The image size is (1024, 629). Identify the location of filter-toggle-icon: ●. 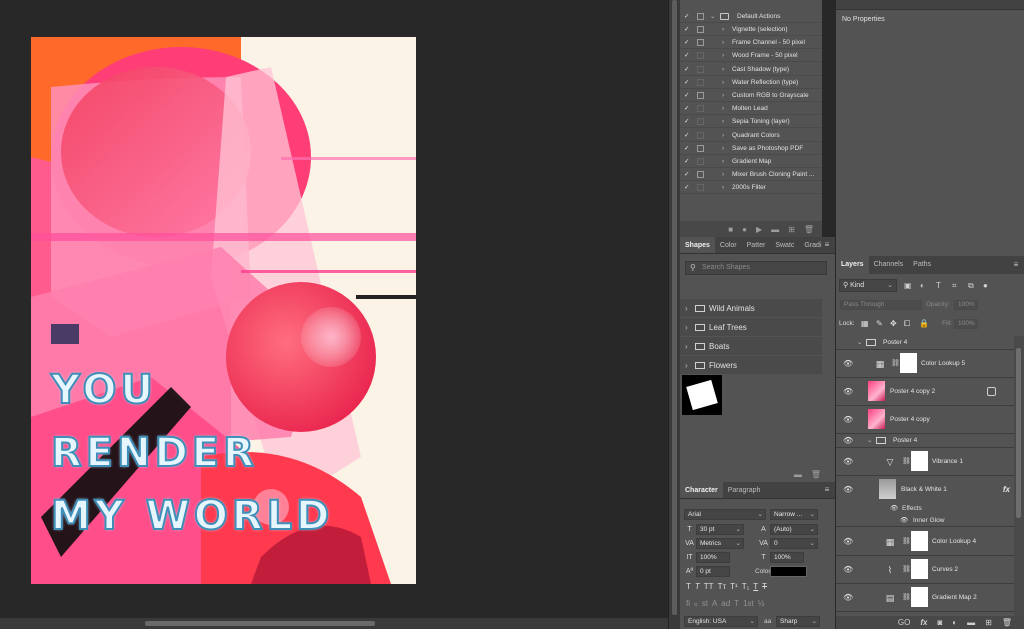
(985, 285).